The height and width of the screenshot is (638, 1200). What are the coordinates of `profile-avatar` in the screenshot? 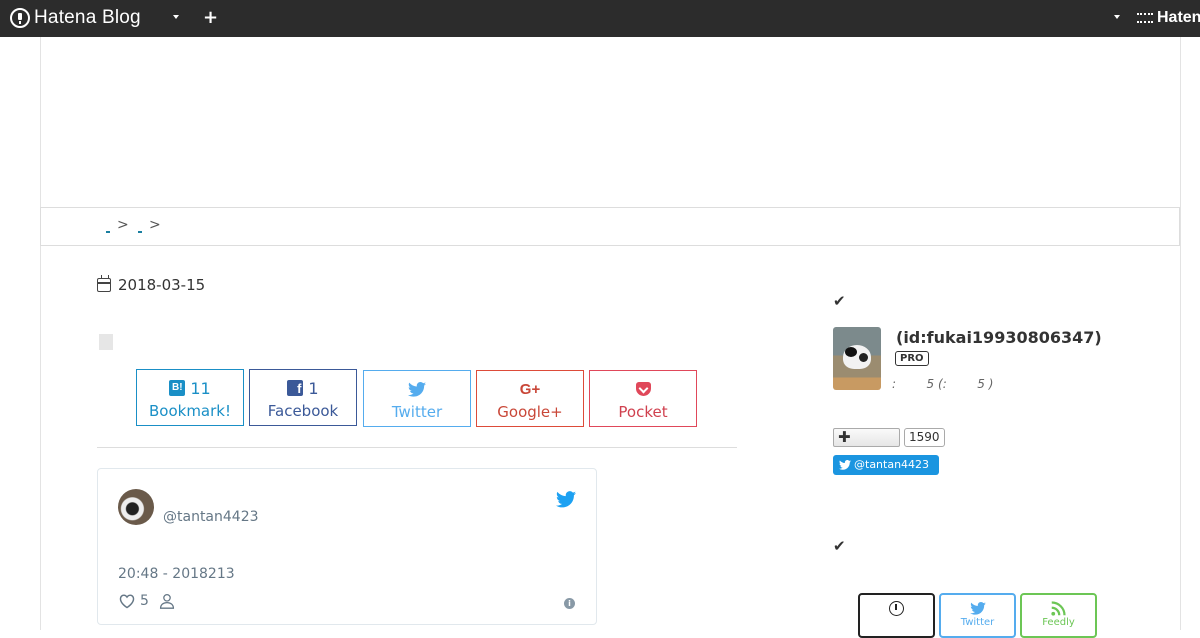 It's located at (857, 358).